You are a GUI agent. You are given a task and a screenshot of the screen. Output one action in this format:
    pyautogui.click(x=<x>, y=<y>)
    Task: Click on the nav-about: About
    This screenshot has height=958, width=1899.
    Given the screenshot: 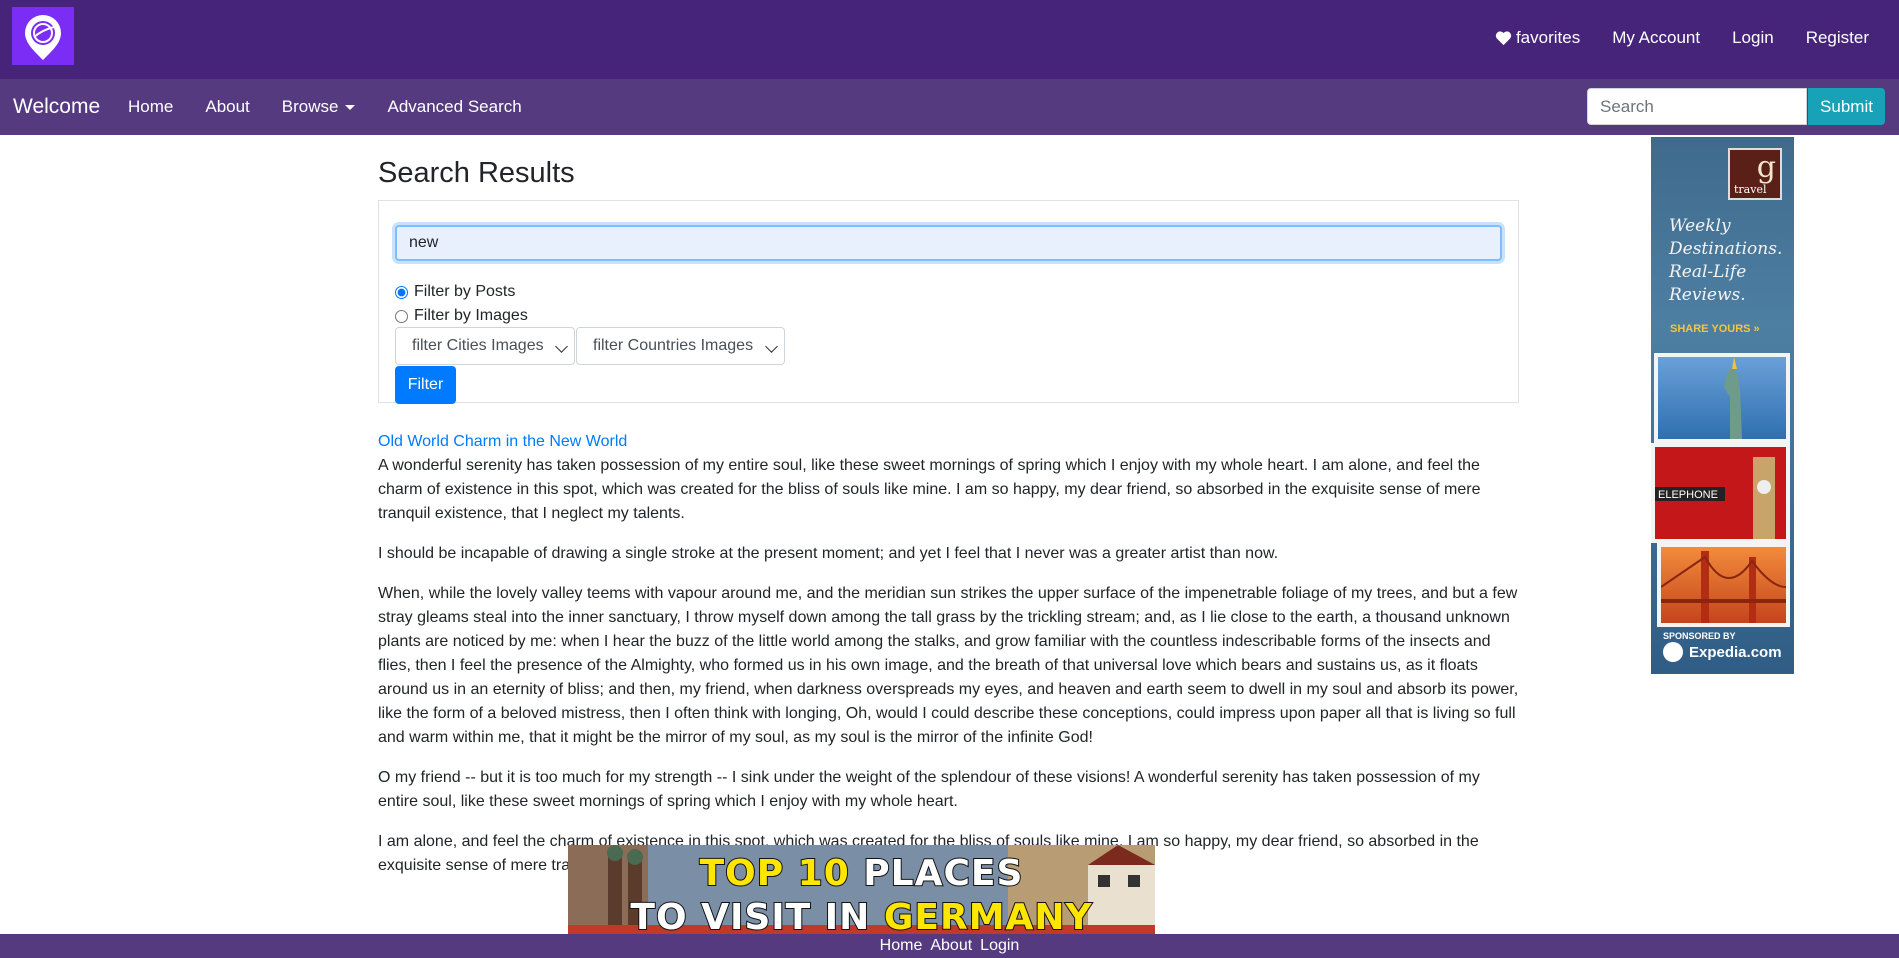 What is the action you would take?
    pyautogui.click(x=227, y=107)
    